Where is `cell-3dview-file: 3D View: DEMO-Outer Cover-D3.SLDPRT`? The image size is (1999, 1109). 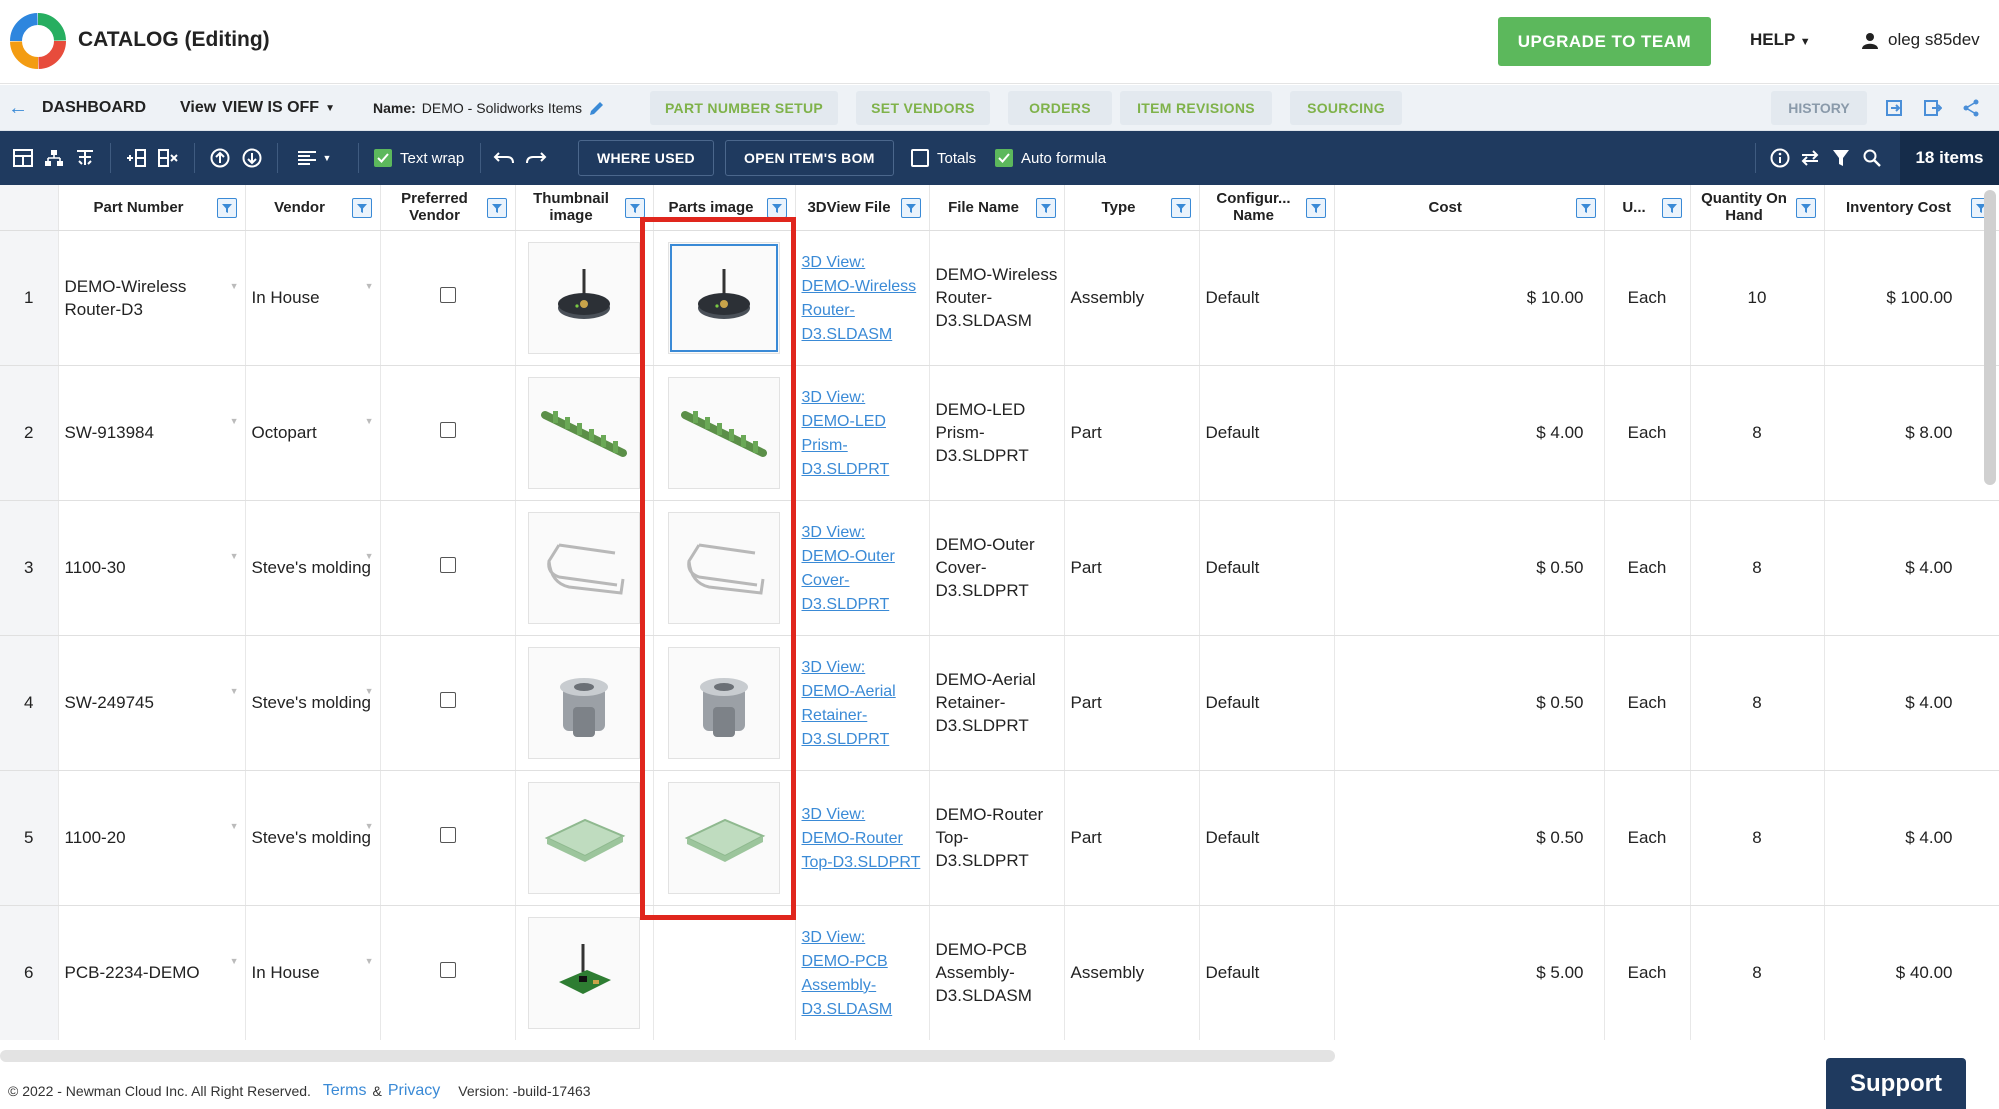
cell-3dview-file: 3D View: DEMO-Outer Cover-D3.SLDPRT is located at coordinates (862, 568).